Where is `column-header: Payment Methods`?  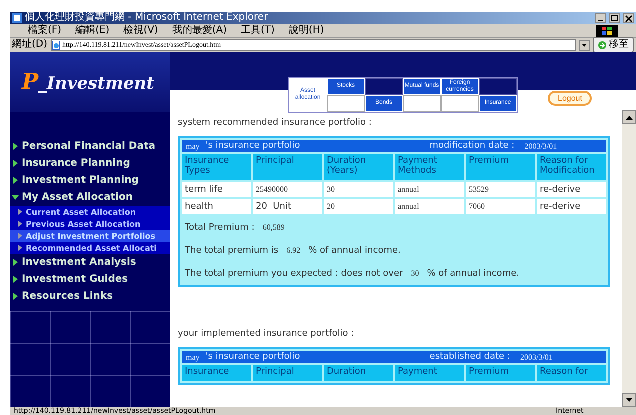
column-header: Payment Methods is located at coordinates (429, 167).